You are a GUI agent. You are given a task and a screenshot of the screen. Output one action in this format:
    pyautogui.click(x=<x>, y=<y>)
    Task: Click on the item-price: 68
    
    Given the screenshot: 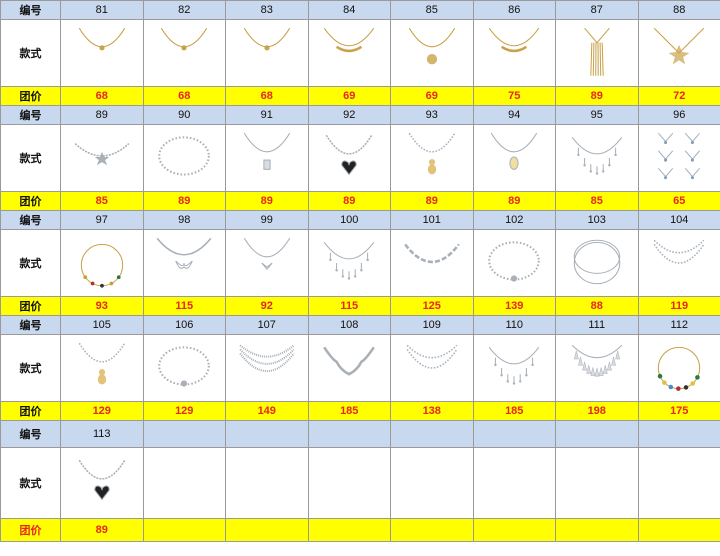 What is the action you would take?
    pyautogui.click(x=102, y=96)
    